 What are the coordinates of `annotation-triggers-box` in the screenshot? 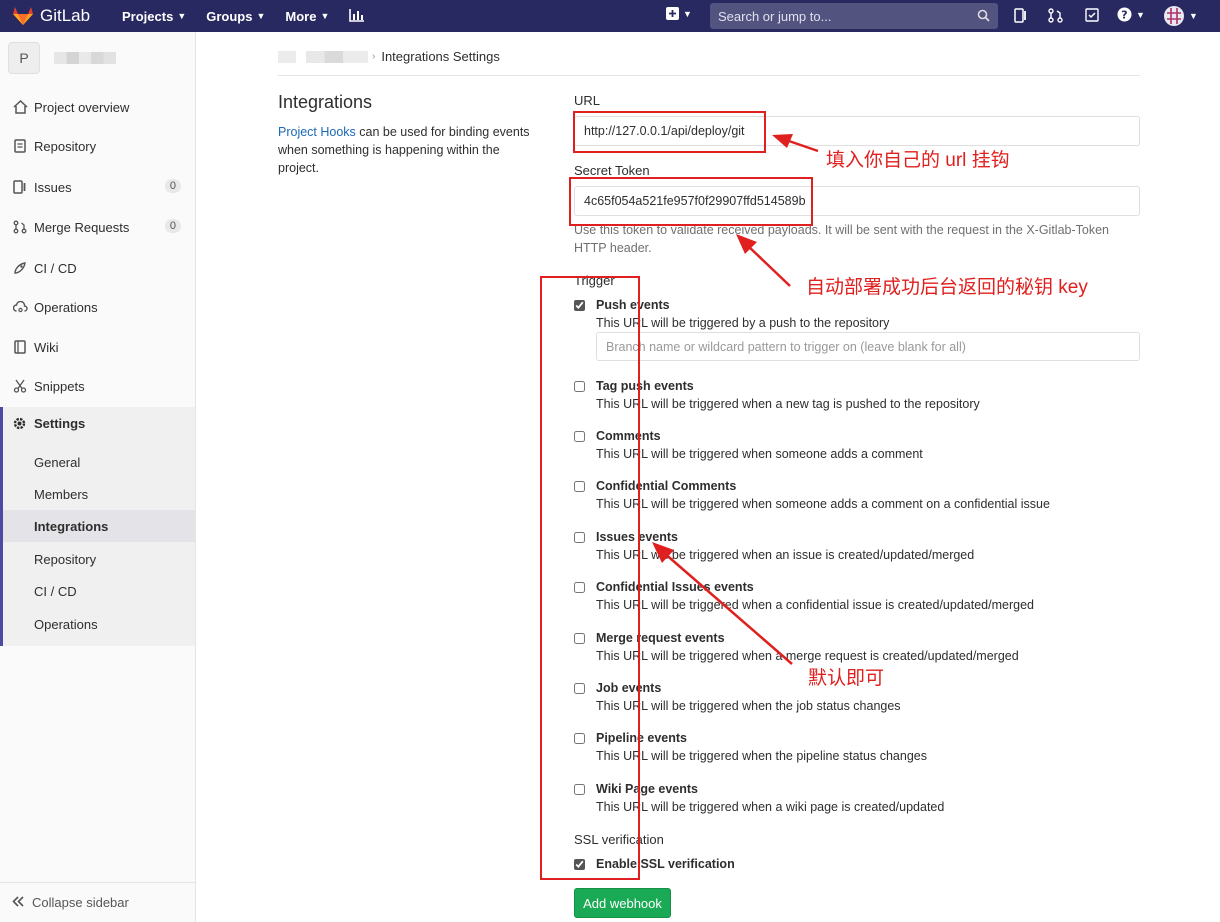 It's located at (590, 578).